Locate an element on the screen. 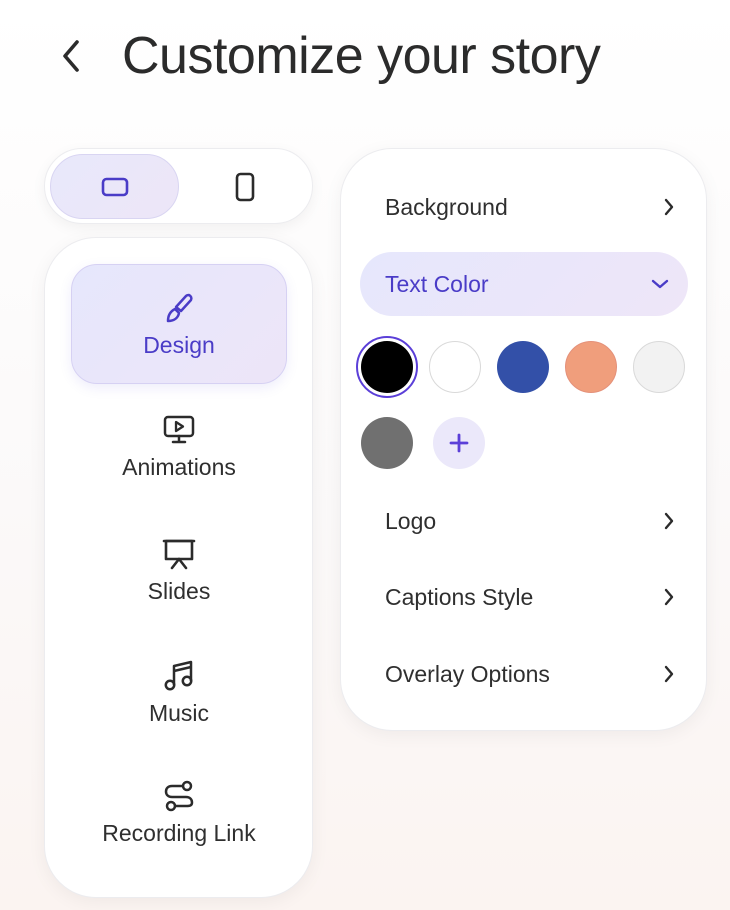 The image size is (730, 910). monitor-play-icon is located at coordinates (179, 430).